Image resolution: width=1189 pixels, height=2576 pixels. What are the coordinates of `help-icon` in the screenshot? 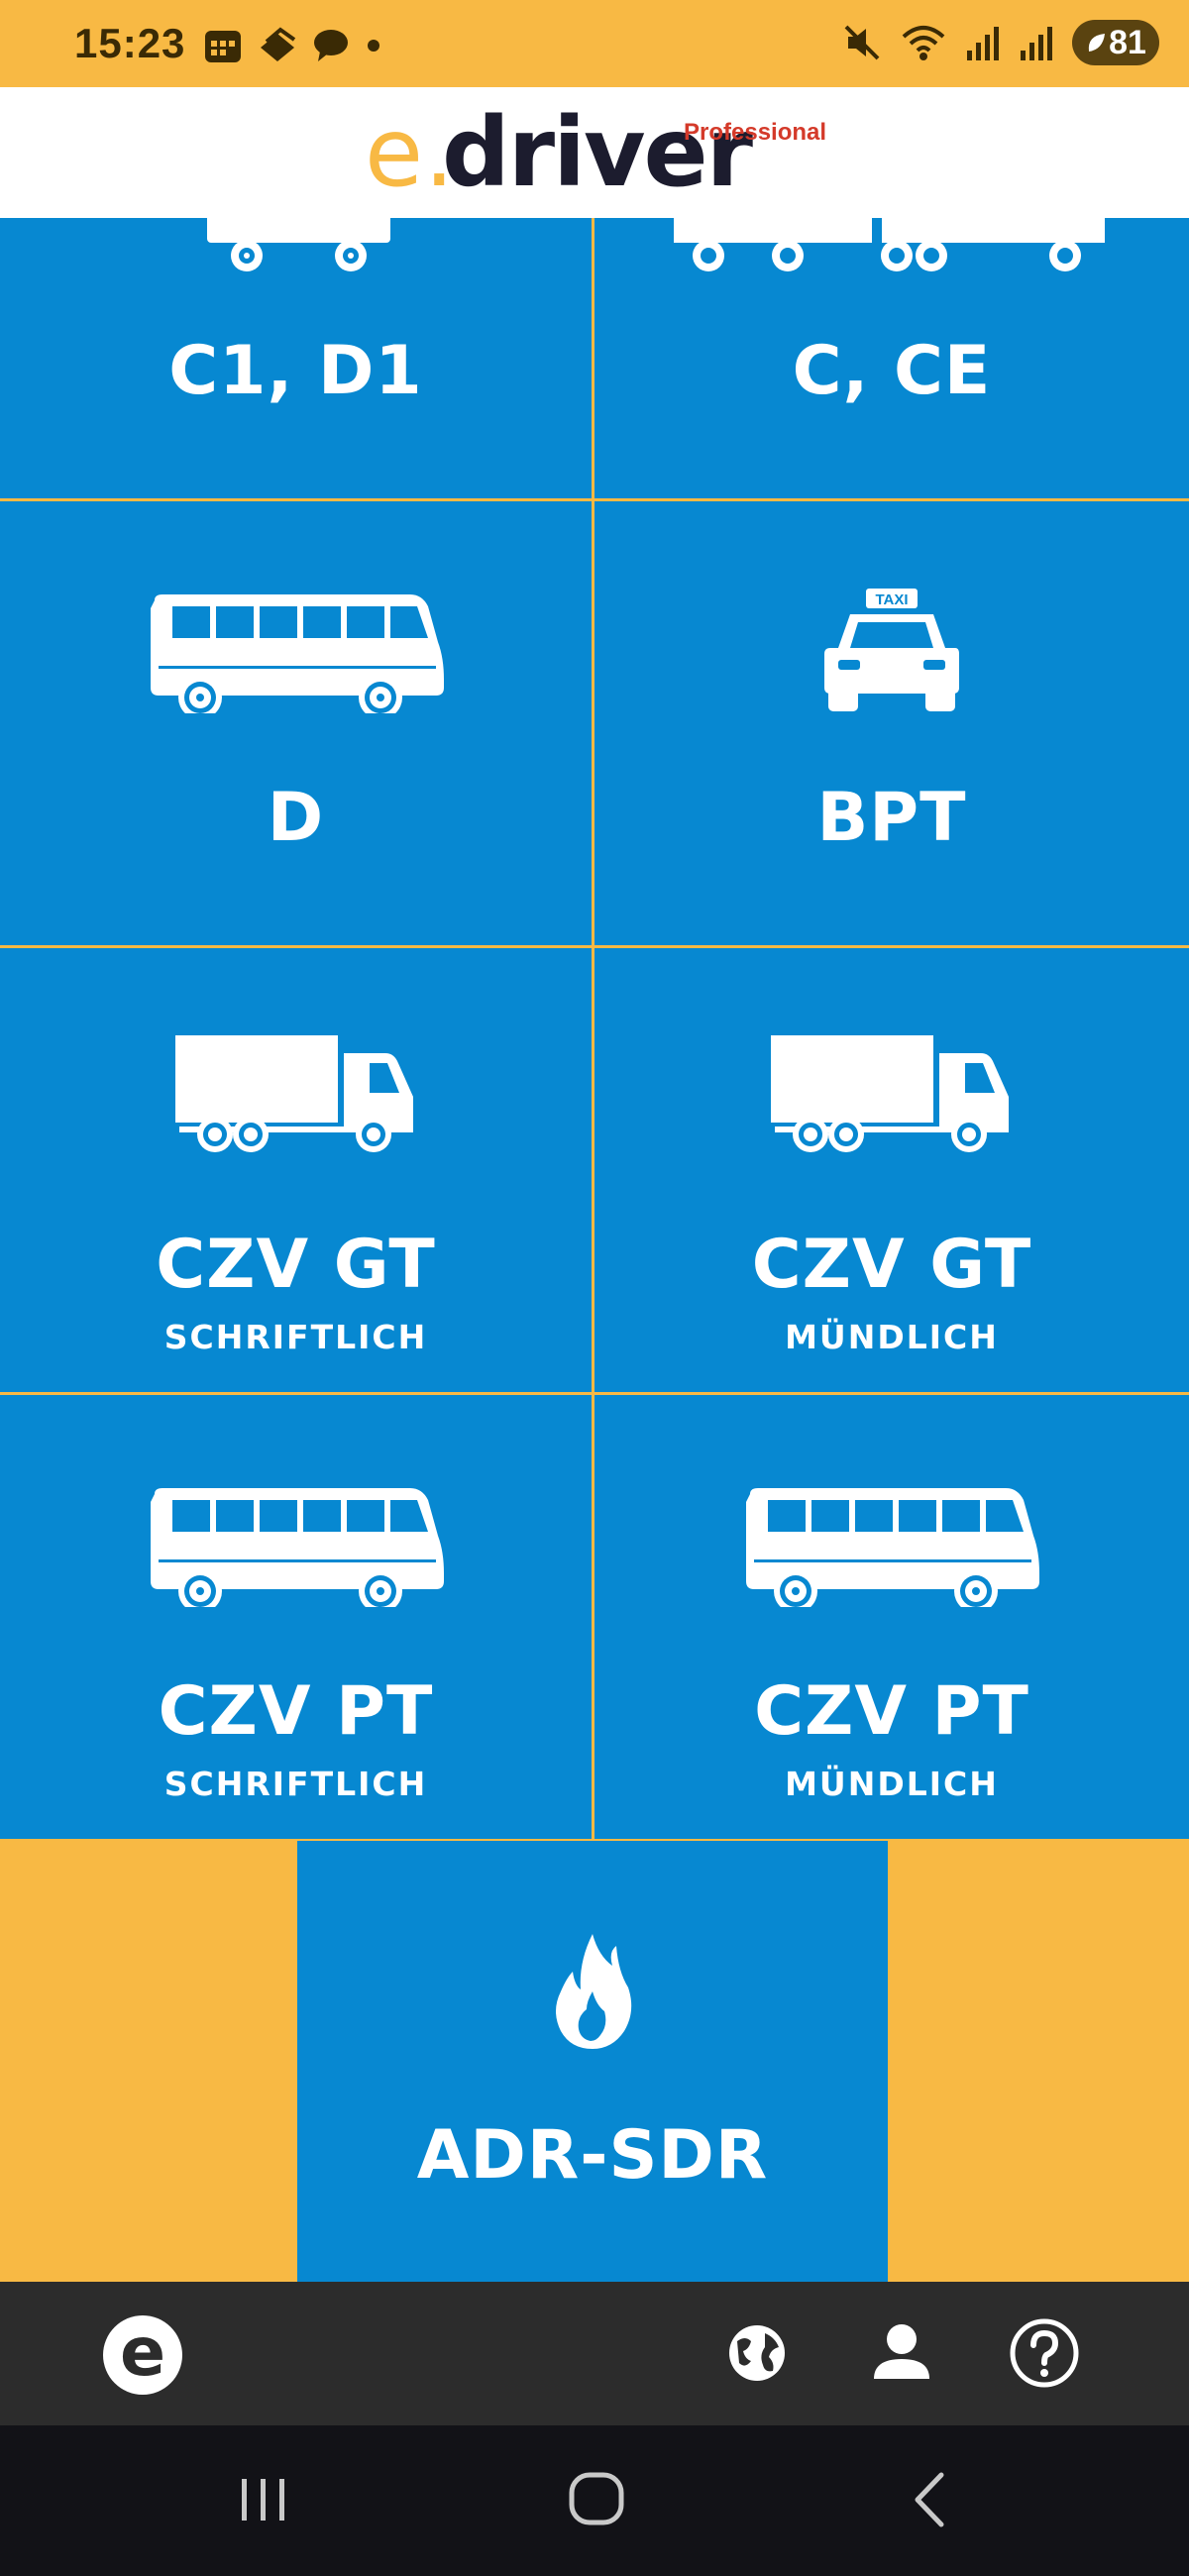 It's located at (1044, 2353).